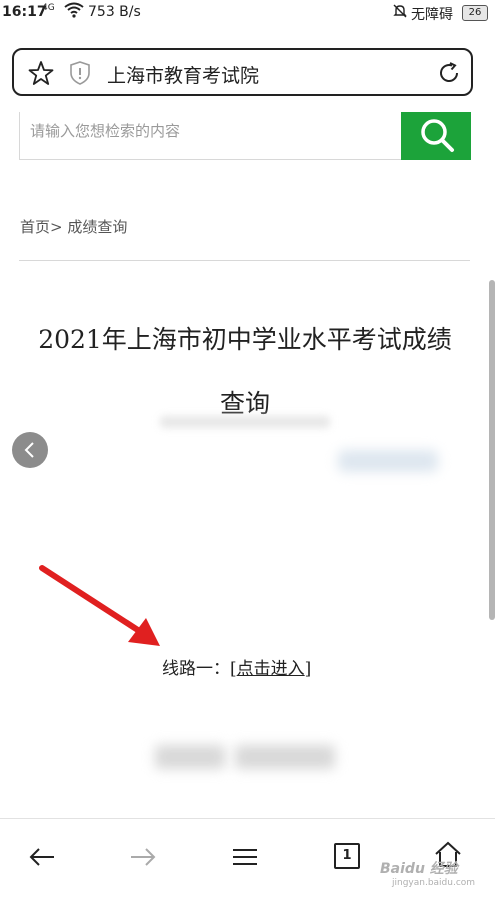  Describe the element at coordinates (196, 669) in the screenshot. I see `line-one-label: 线路一：` at that location.